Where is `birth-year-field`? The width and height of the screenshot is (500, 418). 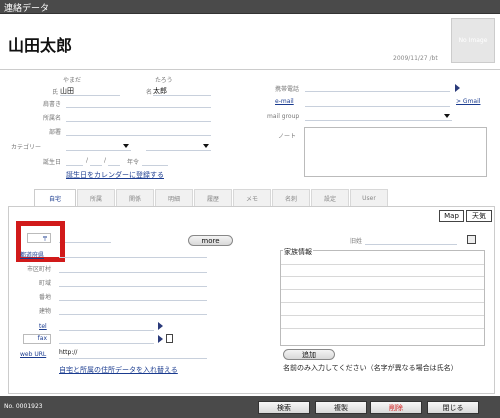 birth-year-field is located at coordinates (74, 161).